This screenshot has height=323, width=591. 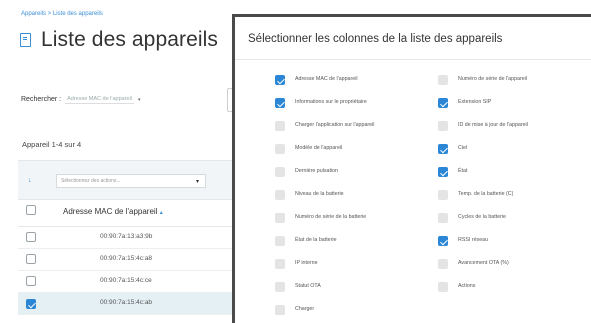 I want to click on column-option-label: IP interne, so click(x=306, y=263).